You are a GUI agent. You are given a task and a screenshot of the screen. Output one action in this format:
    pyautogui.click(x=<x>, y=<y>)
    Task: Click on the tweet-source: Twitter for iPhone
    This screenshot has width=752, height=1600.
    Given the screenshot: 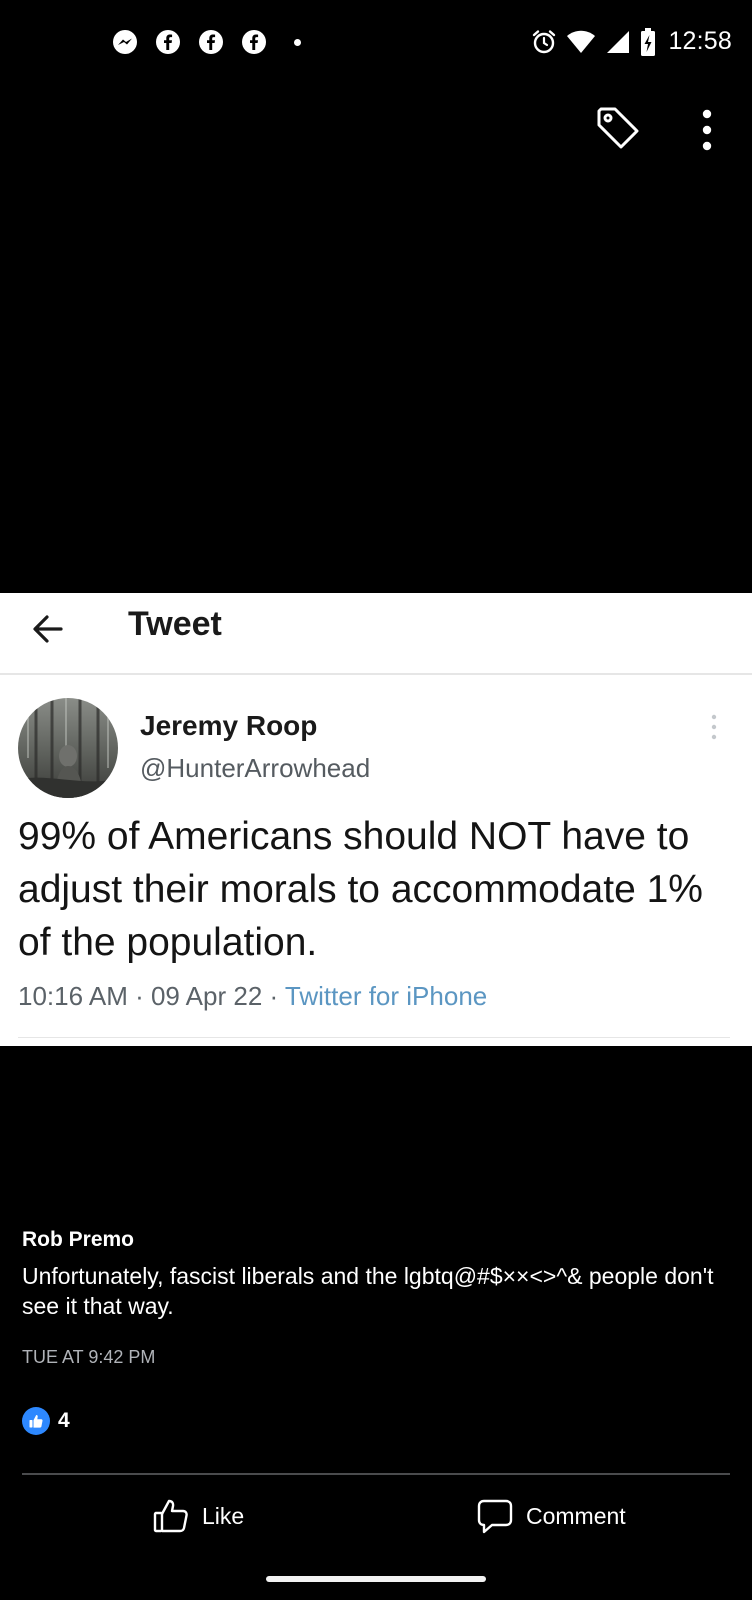 What is the action you would take?
    pyautogui.click(x=386, y=996)
    